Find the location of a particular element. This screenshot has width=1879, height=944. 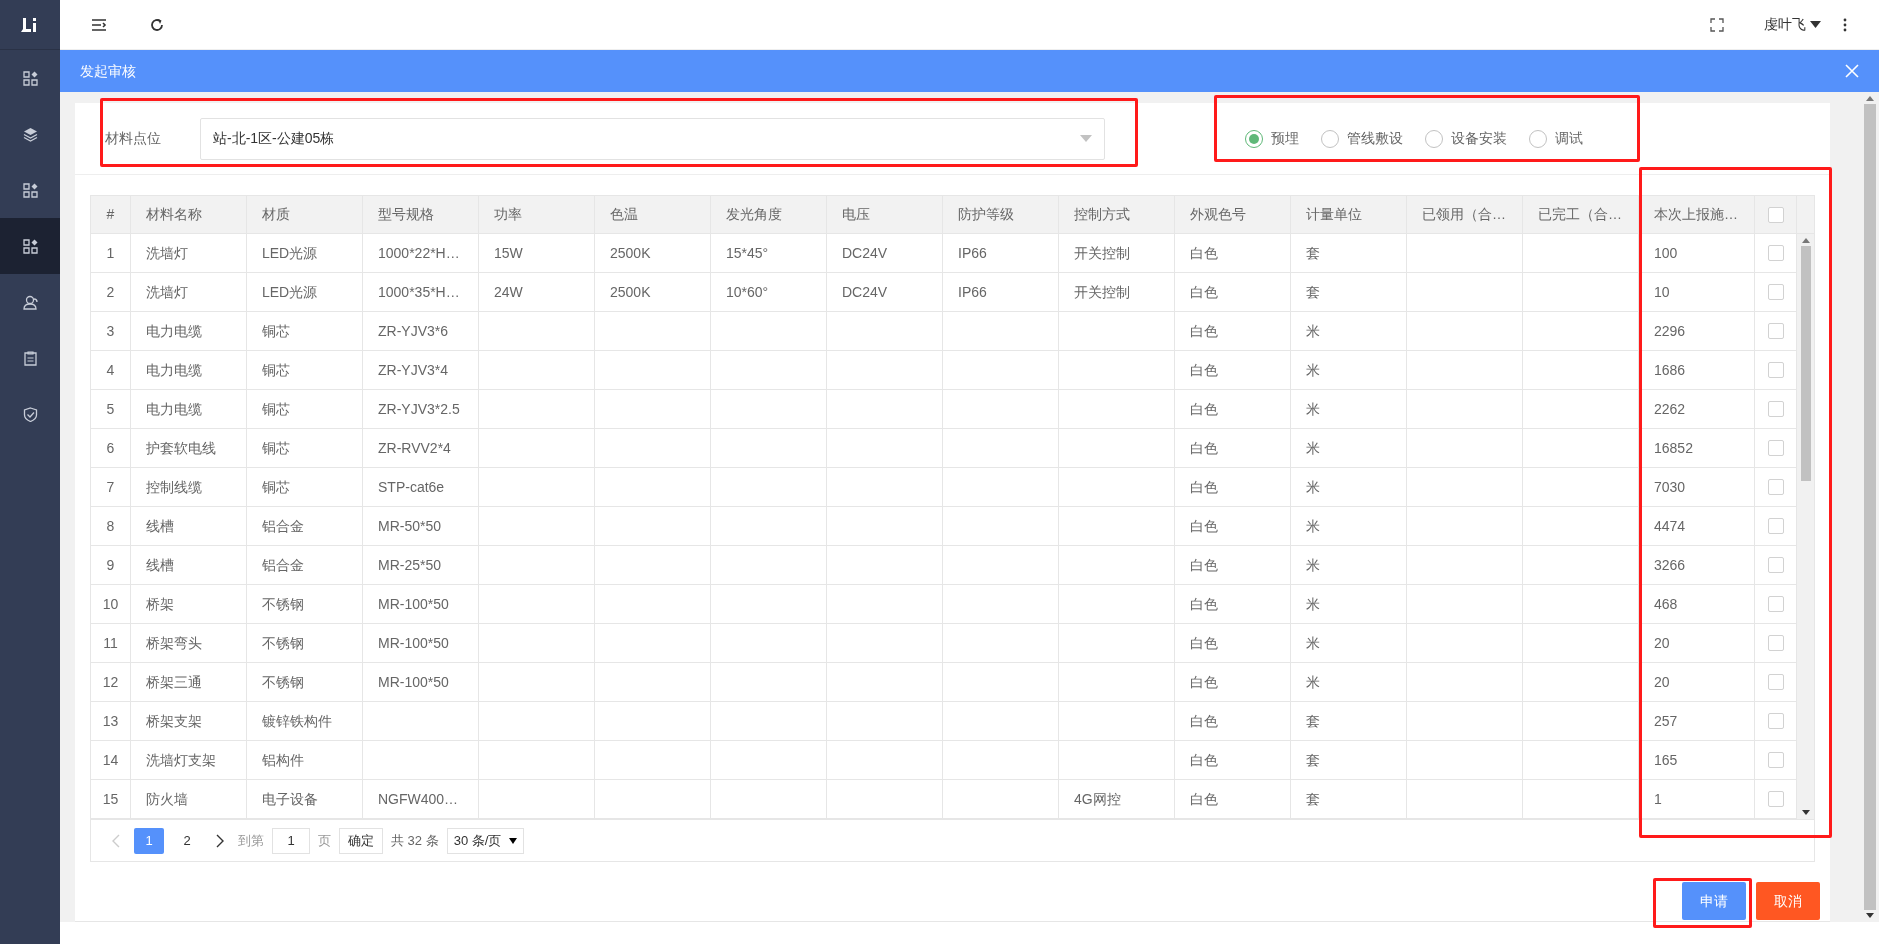

table-cell-text: 桥架弯头 is located at coordinates (174, 643).